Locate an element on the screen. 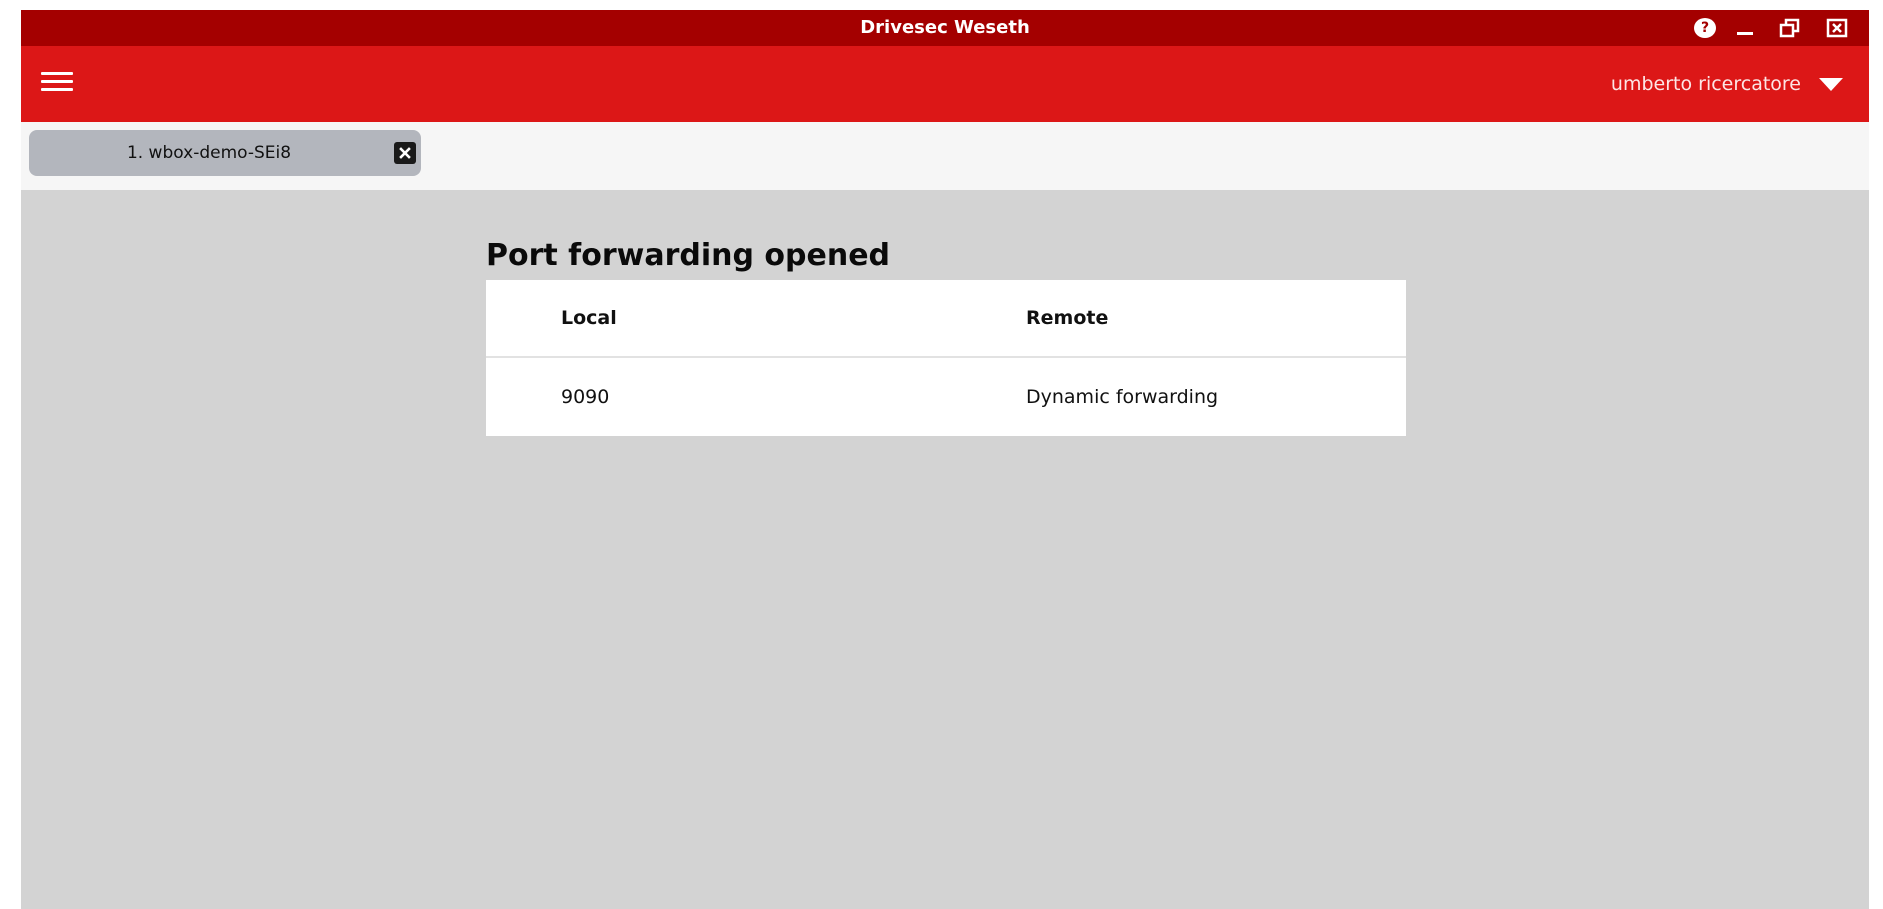 The image size is (1883, 909). page-title: Port forwarding opened is located at coordinates (688, 255).